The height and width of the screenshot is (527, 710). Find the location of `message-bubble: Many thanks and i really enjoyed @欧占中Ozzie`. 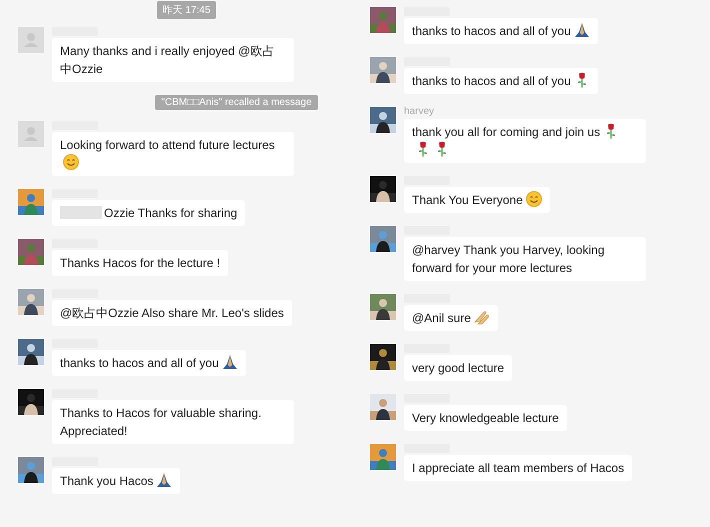

message-bubble: Many thanks and i really enjoyed @欧占中Ozzie is located at coordinates (173, 60).